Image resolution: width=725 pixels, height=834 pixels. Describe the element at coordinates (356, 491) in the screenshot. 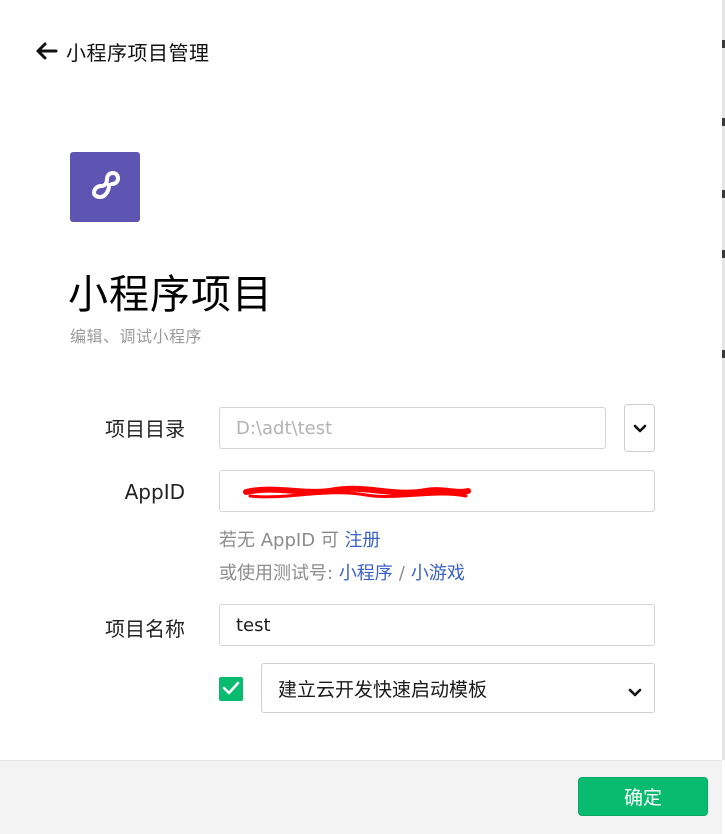

I see `appid-redaction` at that location.